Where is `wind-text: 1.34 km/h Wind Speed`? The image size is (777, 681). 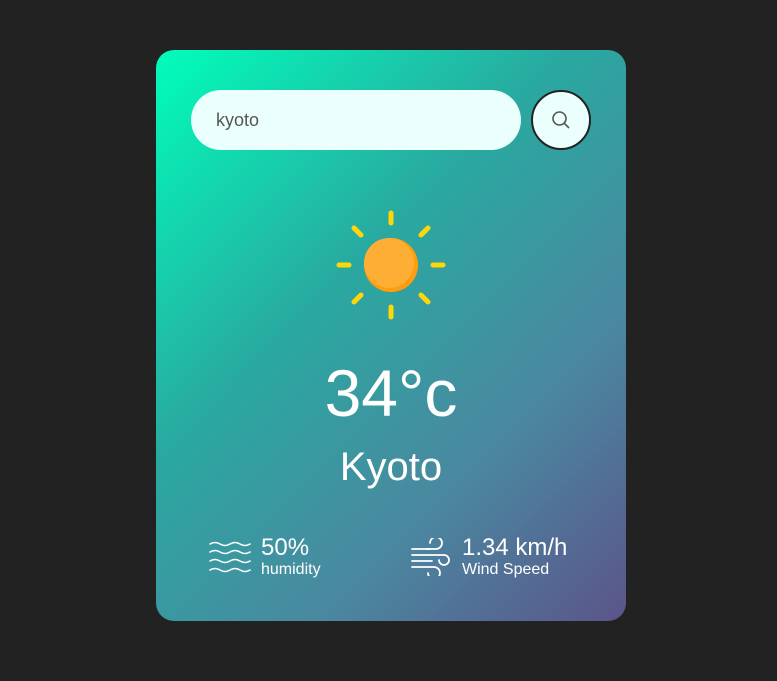
wind-text: 1.34 km/h Wind Speed is located at coordinates (514, 557).